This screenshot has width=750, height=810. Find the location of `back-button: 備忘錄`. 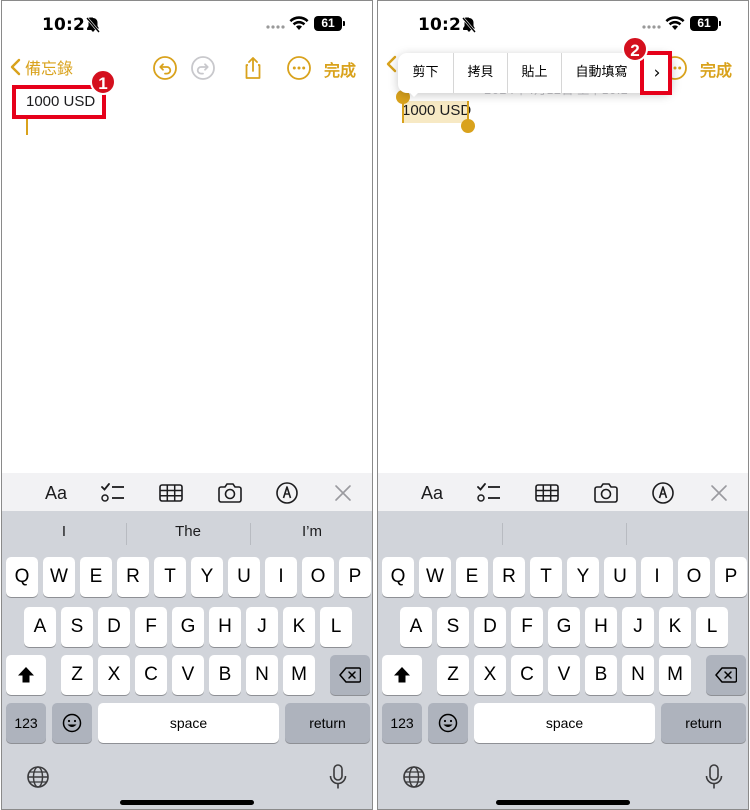

back-button: 備忘錄 is located at coordinates (41, 67).